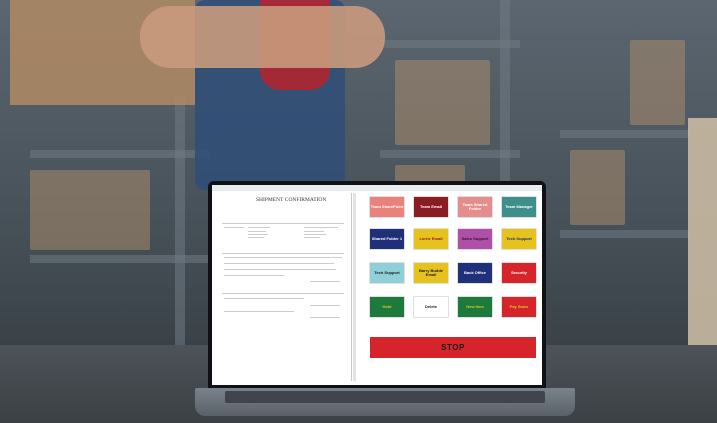 The image size is (717, 423). What do you see at coordinates (387, 239) in the screenshot?
I see `action-button-shared-folder-1: Shared Folder 1` at bounding box center [387, 239].